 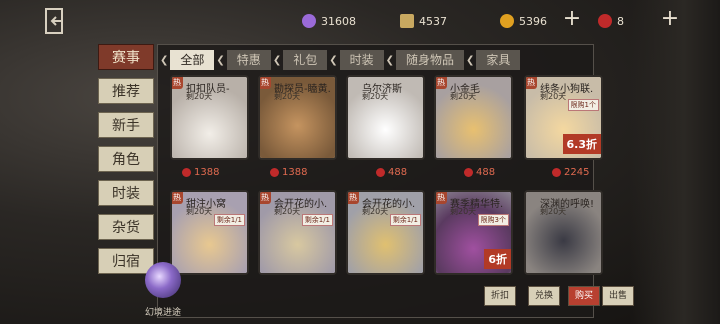 I want to click on category-sidebar: 赛事 推荐 新手 角色 时装 杂货 归宿, so click(x=127, y=163).